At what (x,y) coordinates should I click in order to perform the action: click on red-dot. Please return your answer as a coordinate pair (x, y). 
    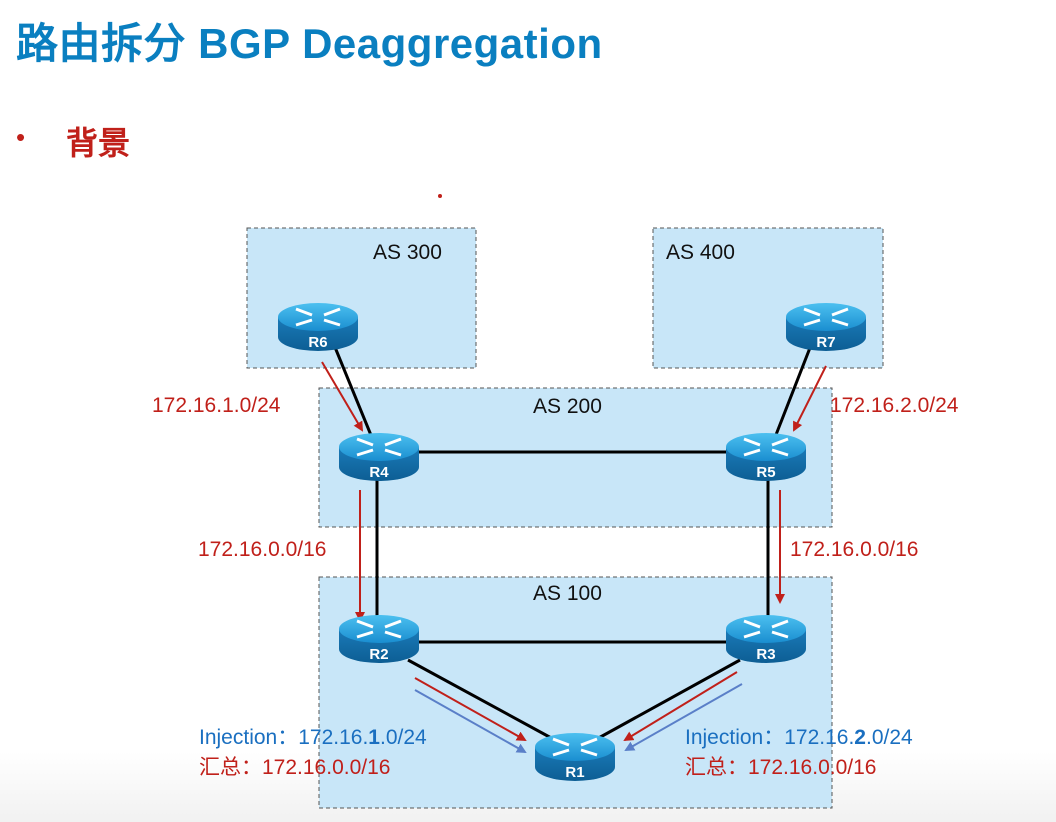
    Looking at the image, I should click on (440, 196).